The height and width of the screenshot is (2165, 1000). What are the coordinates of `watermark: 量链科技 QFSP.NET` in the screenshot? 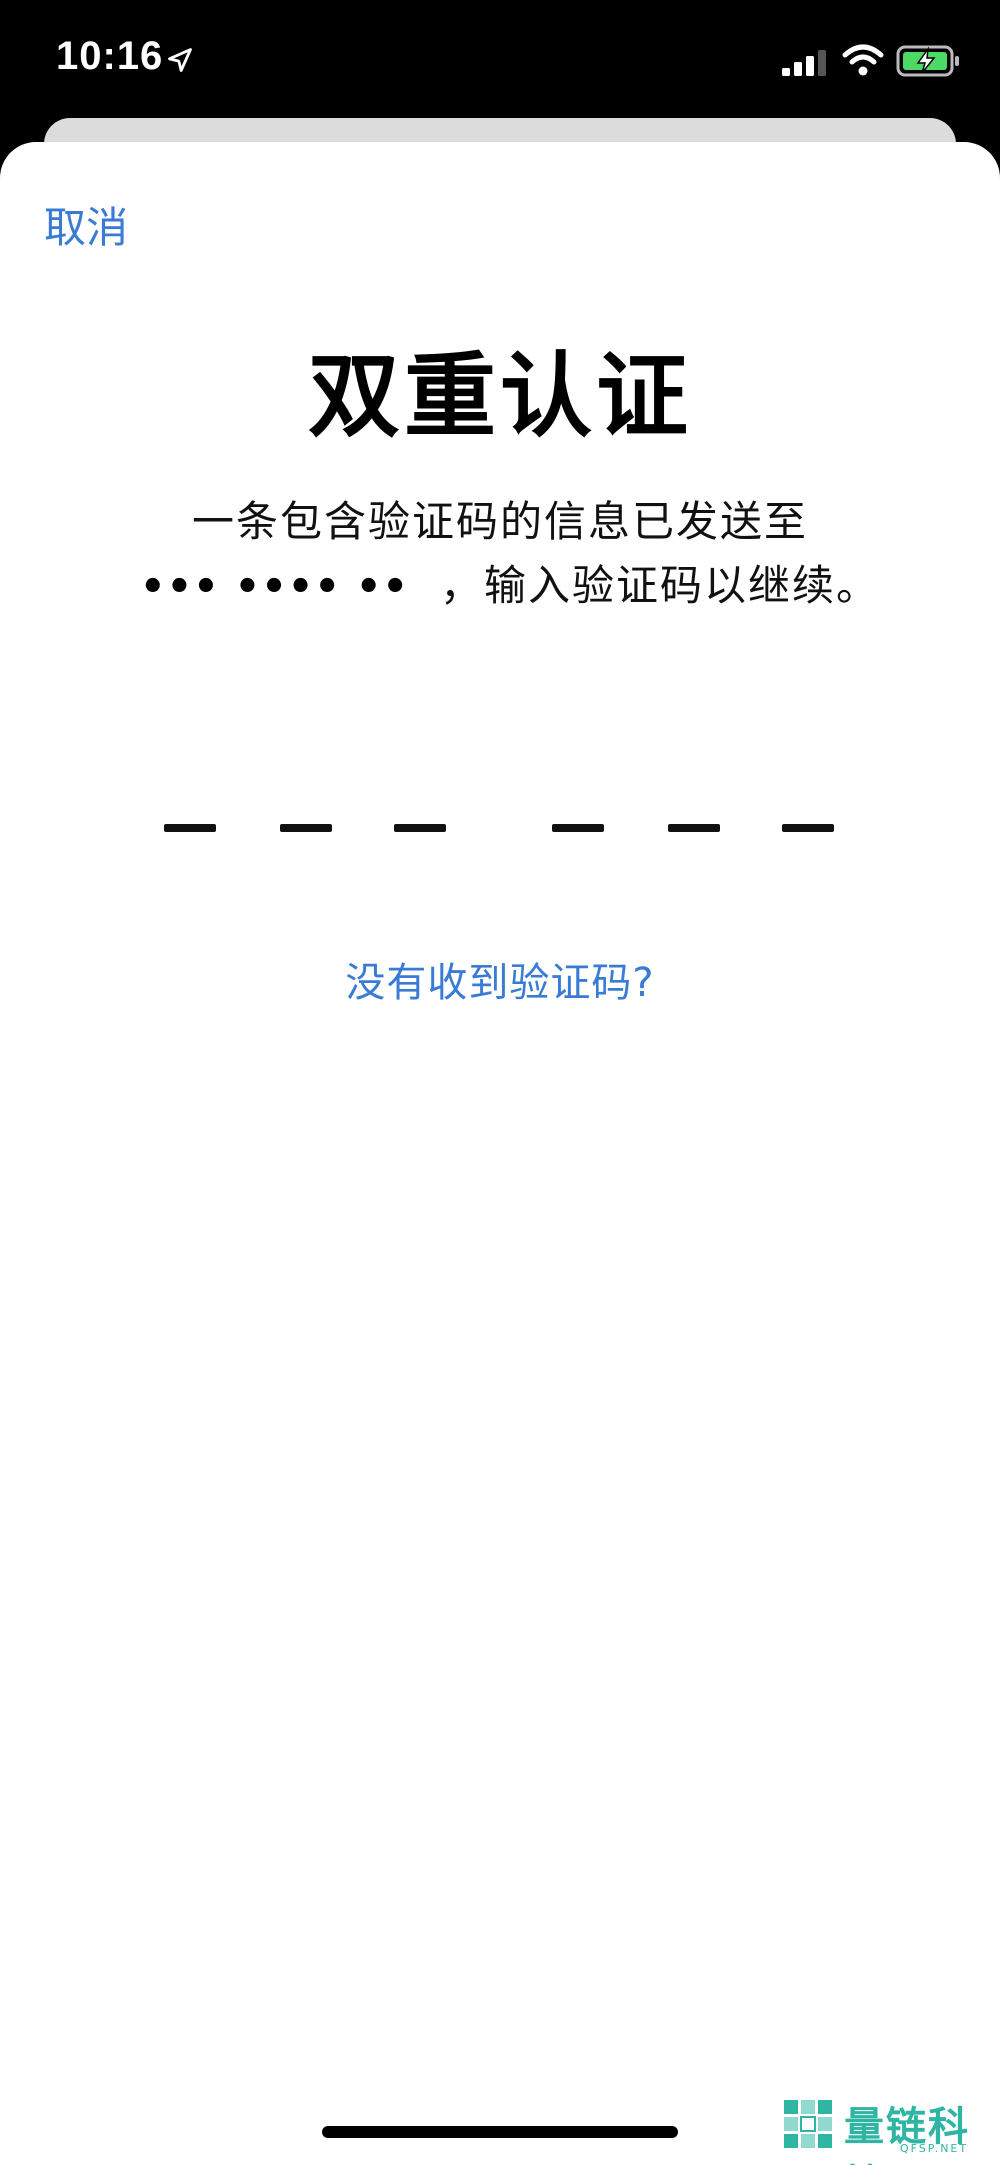 It's located at (885, 2128).